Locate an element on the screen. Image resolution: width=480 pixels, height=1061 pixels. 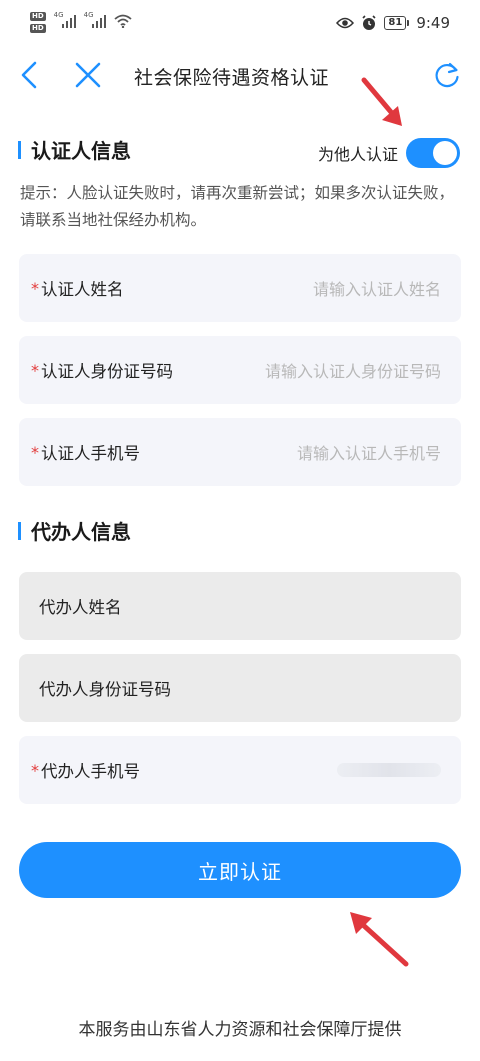
refresh-button is located at coordinates (447, 75).